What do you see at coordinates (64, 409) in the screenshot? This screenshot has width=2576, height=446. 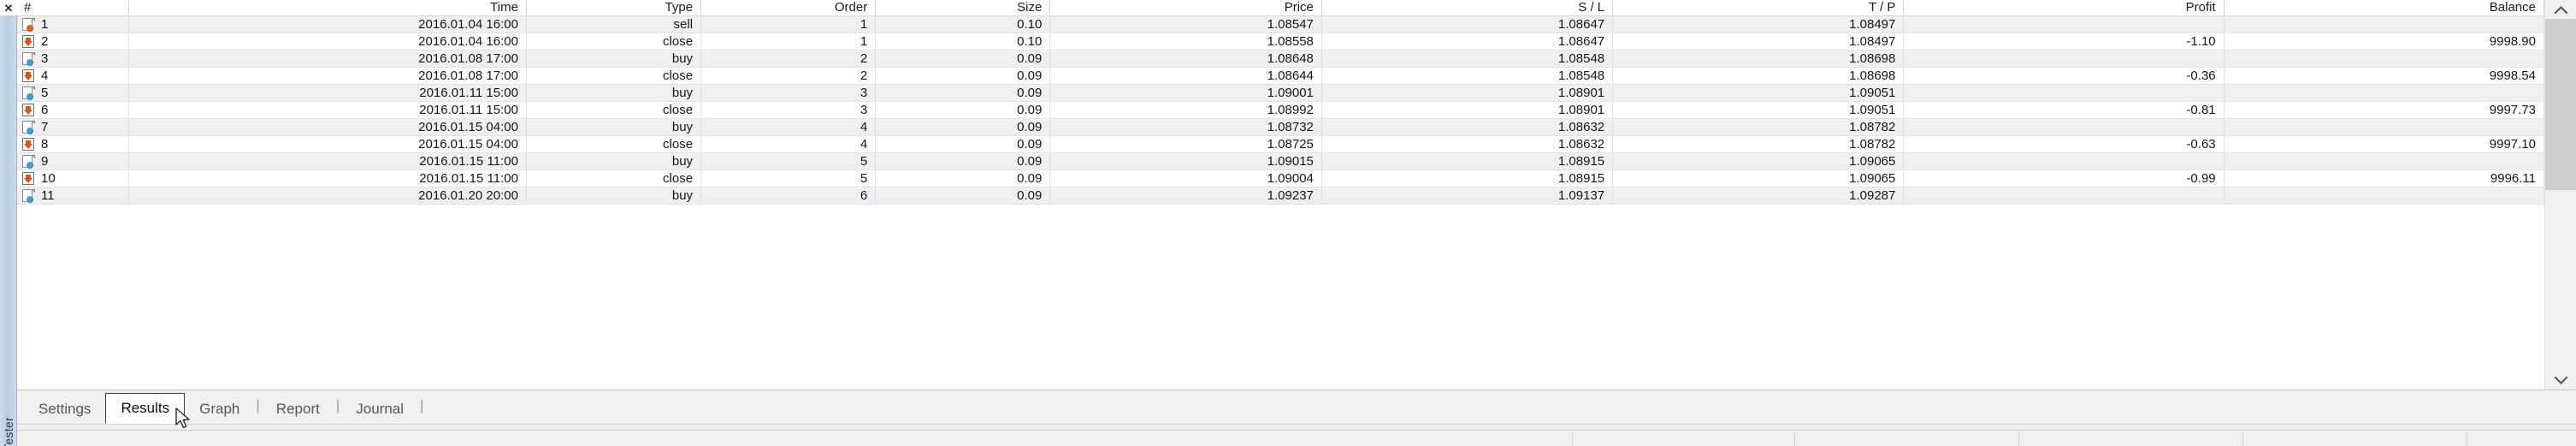 I see `tab-settings: Settings` at bounding box center [64, 409].